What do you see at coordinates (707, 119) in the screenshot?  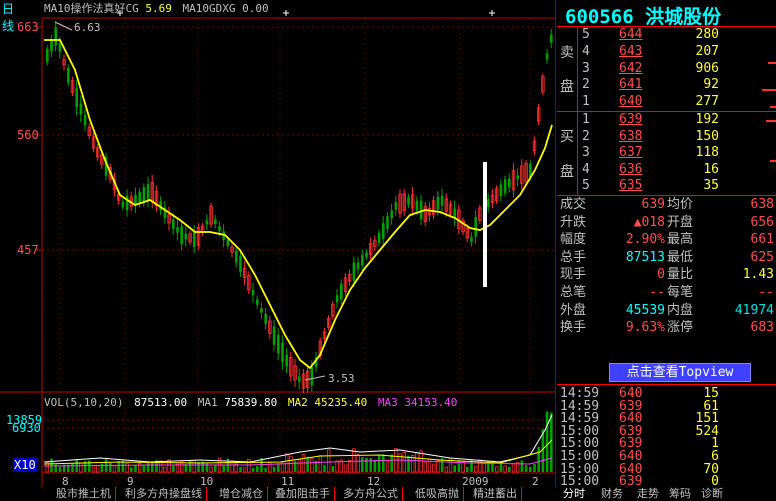 I see `order-volume: 192` at bounding box center [707, 119].